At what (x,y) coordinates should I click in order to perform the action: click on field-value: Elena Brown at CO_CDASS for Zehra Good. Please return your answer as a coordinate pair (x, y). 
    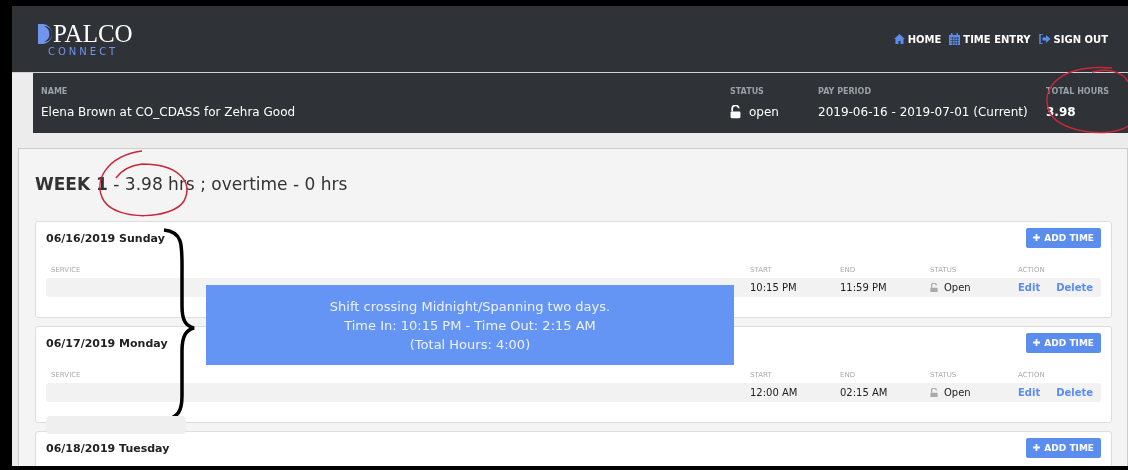
    Looking at the image, I should click on (168, 112).